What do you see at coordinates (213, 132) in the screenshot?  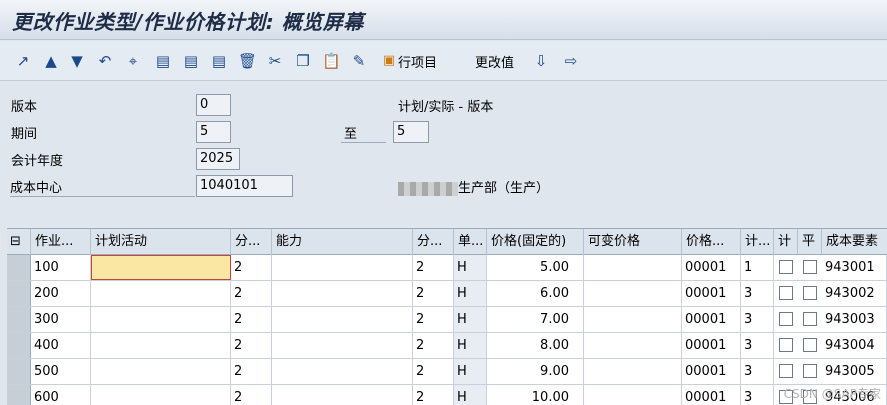 I see `period-from-field: 5` at bounding box center [213, 132].